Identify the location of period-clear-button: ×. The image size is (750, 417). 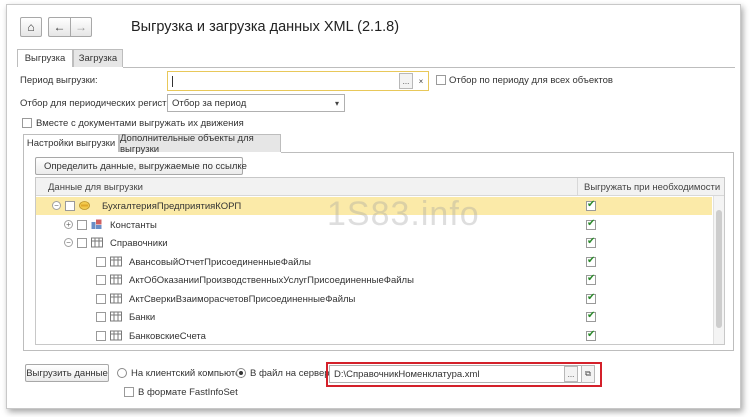
(421, 81).